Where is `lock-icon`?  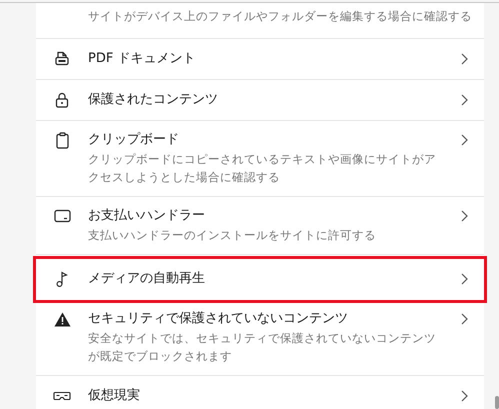
lock-icon is located at coordinates (62, 100).